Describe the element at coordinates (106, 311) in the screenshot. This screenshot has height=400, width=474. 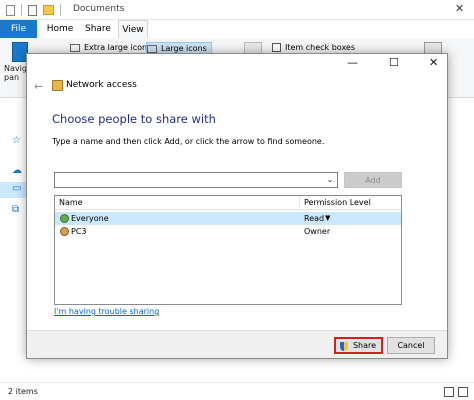
I see `trouble-sharing-link: I'm having trouble sharing` at that location.